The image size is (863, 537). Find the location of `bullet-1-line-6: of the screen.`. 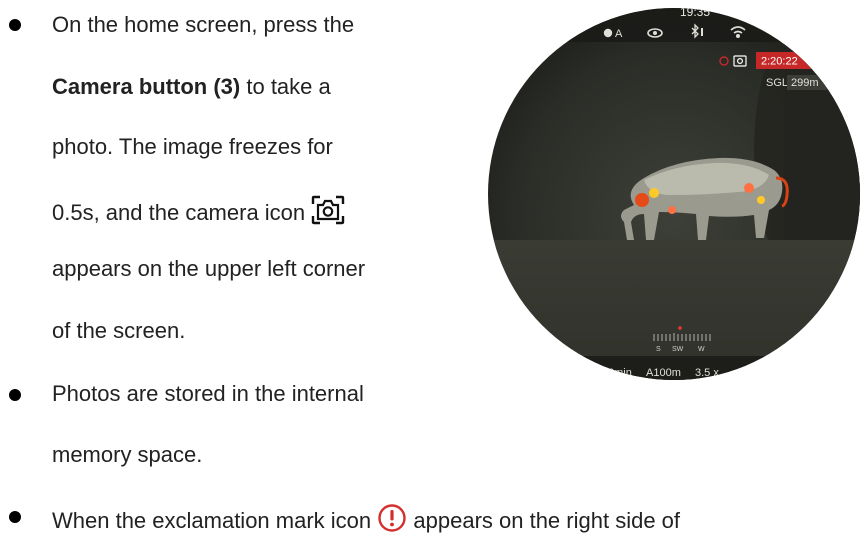

bullet-1-line-6: of the screen. is located at coordinates (119, 330).